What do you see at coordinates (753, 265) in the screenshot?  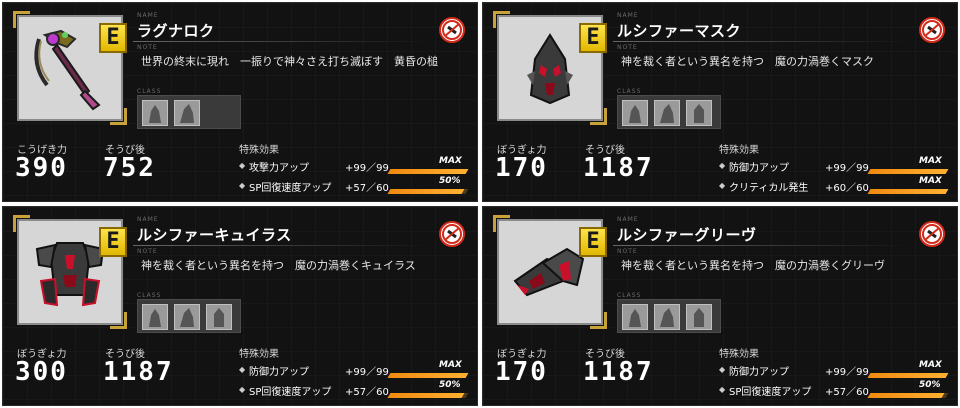 I see `item-note: 神を裁く者という異名を持つ 魔の力渦巻くグリーヴ` at bounding box center [753, 265].